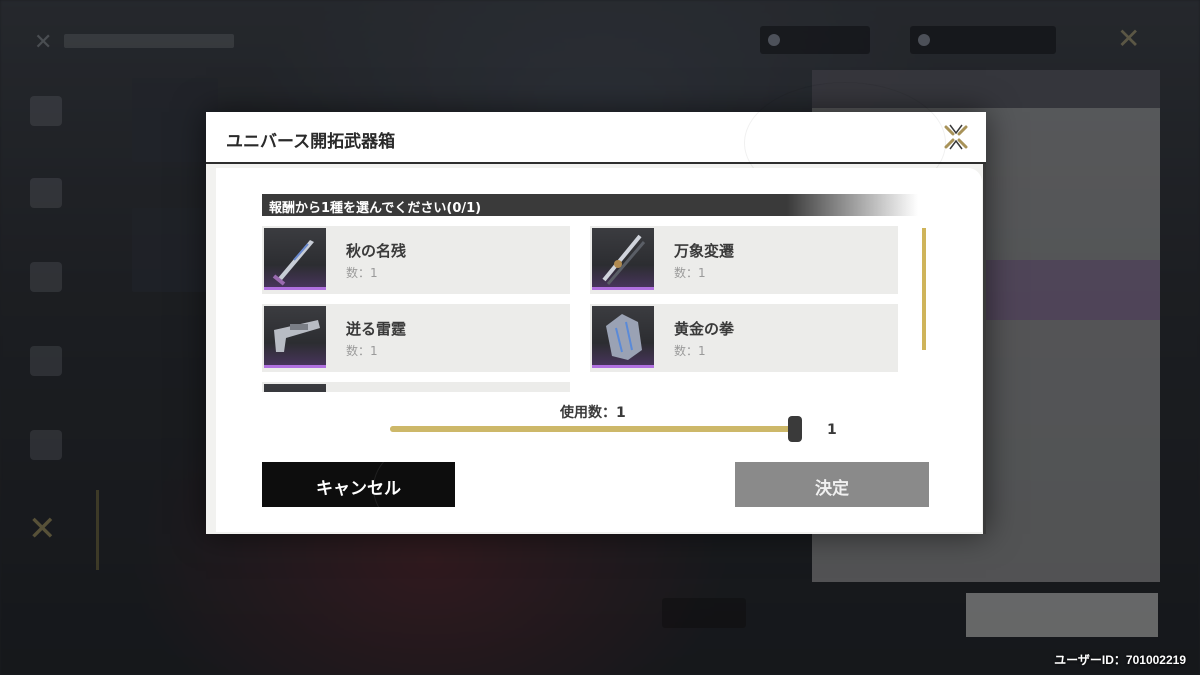 The image size is (1200, 675). I want to click on cancel-button: キャンセル, so click(358, 484).